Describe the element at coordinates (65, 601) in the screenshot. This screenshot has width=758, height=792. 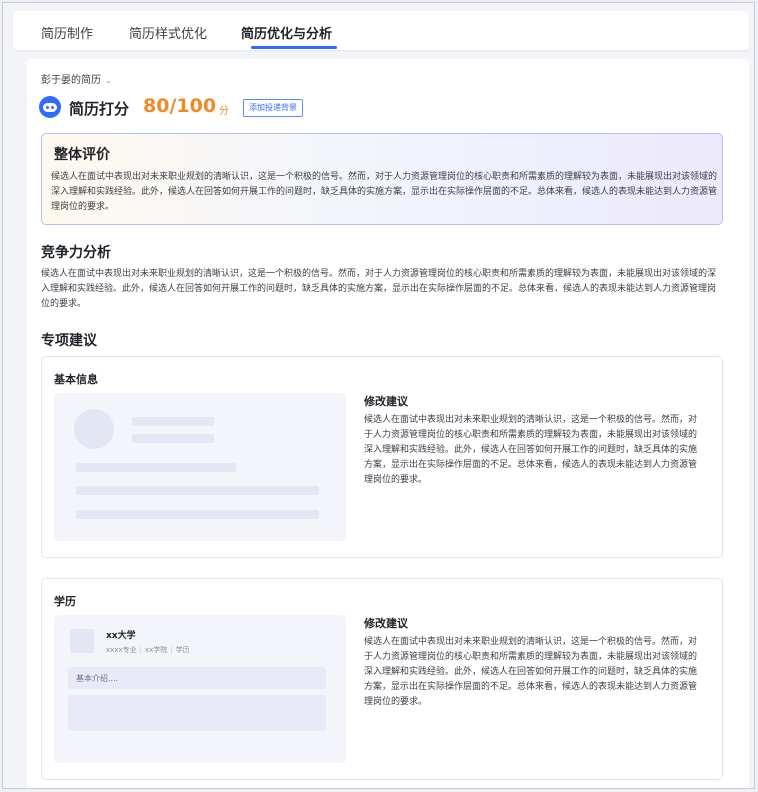
I see `education-title: 学历` at that location.